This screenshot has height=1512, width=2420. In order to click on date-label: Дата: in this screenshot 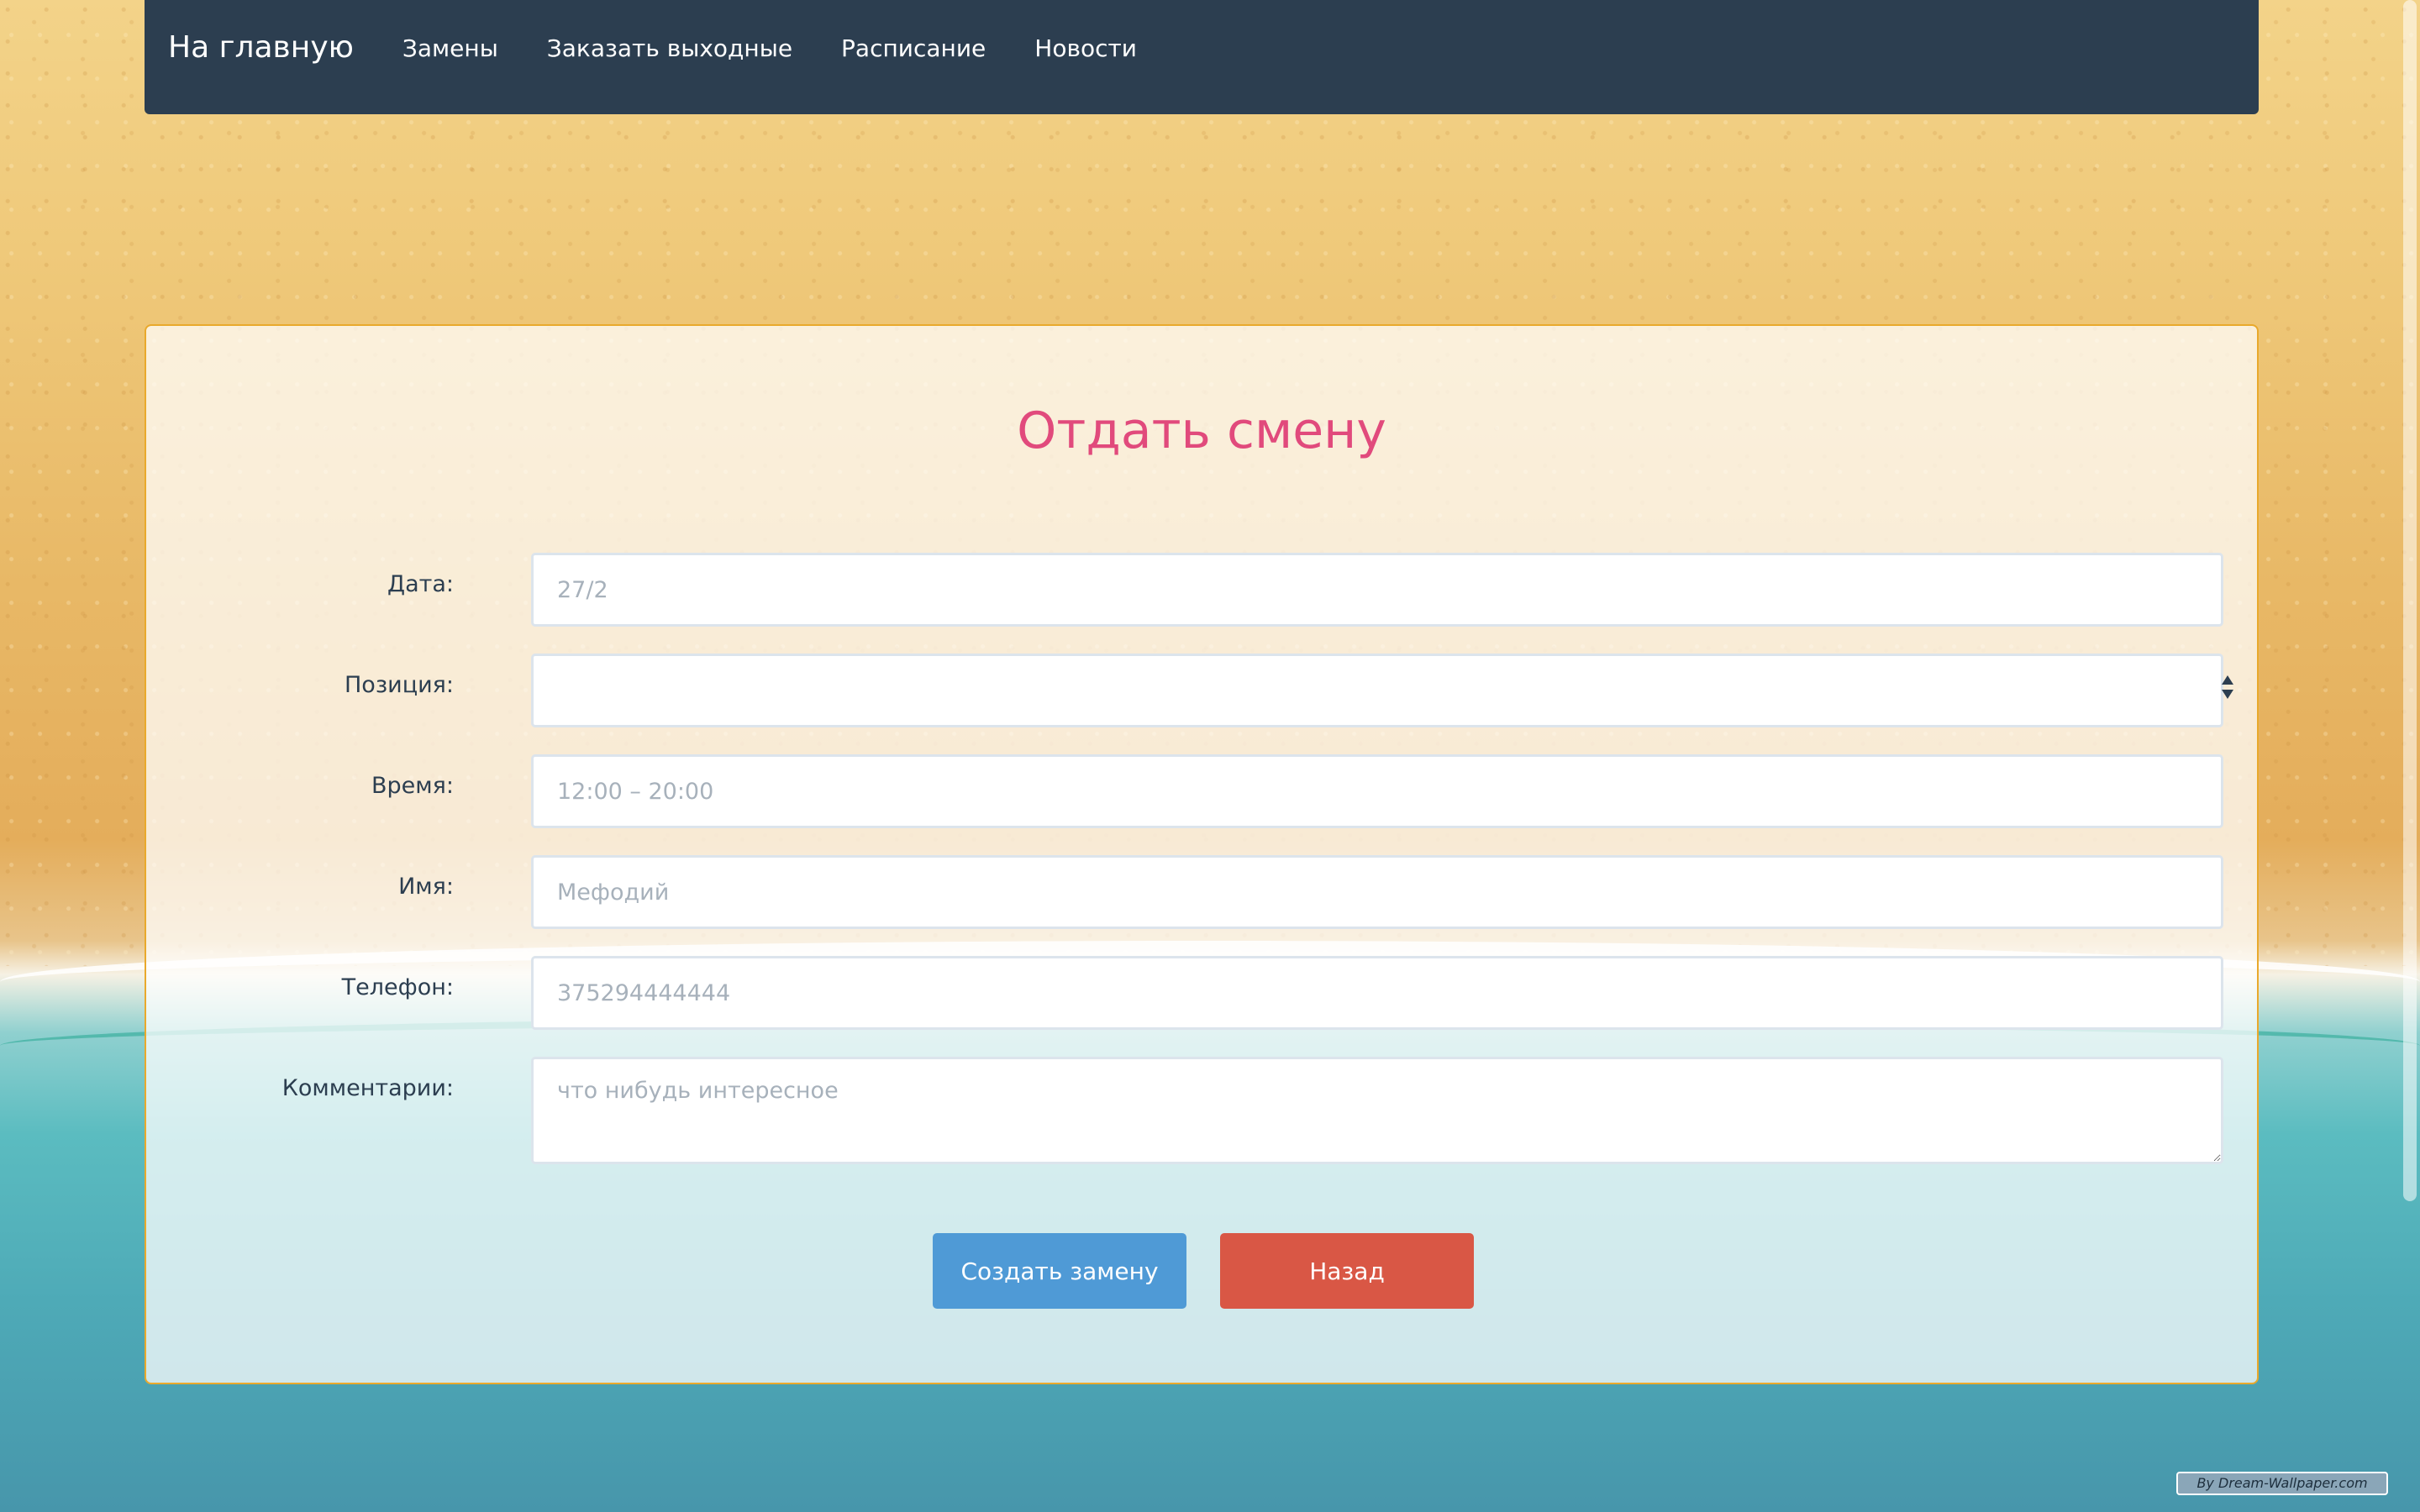, I will do `click(420, 584)`.